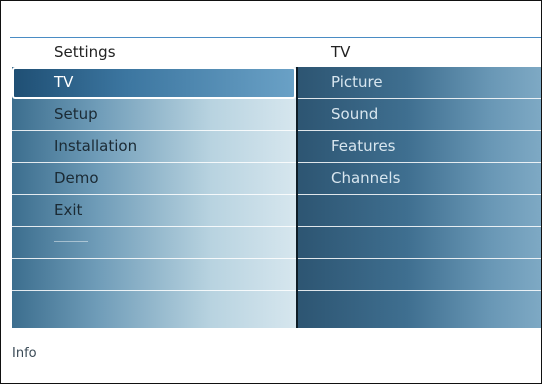  I want to click on submenu-item-label: Picture, so click(357, 82).